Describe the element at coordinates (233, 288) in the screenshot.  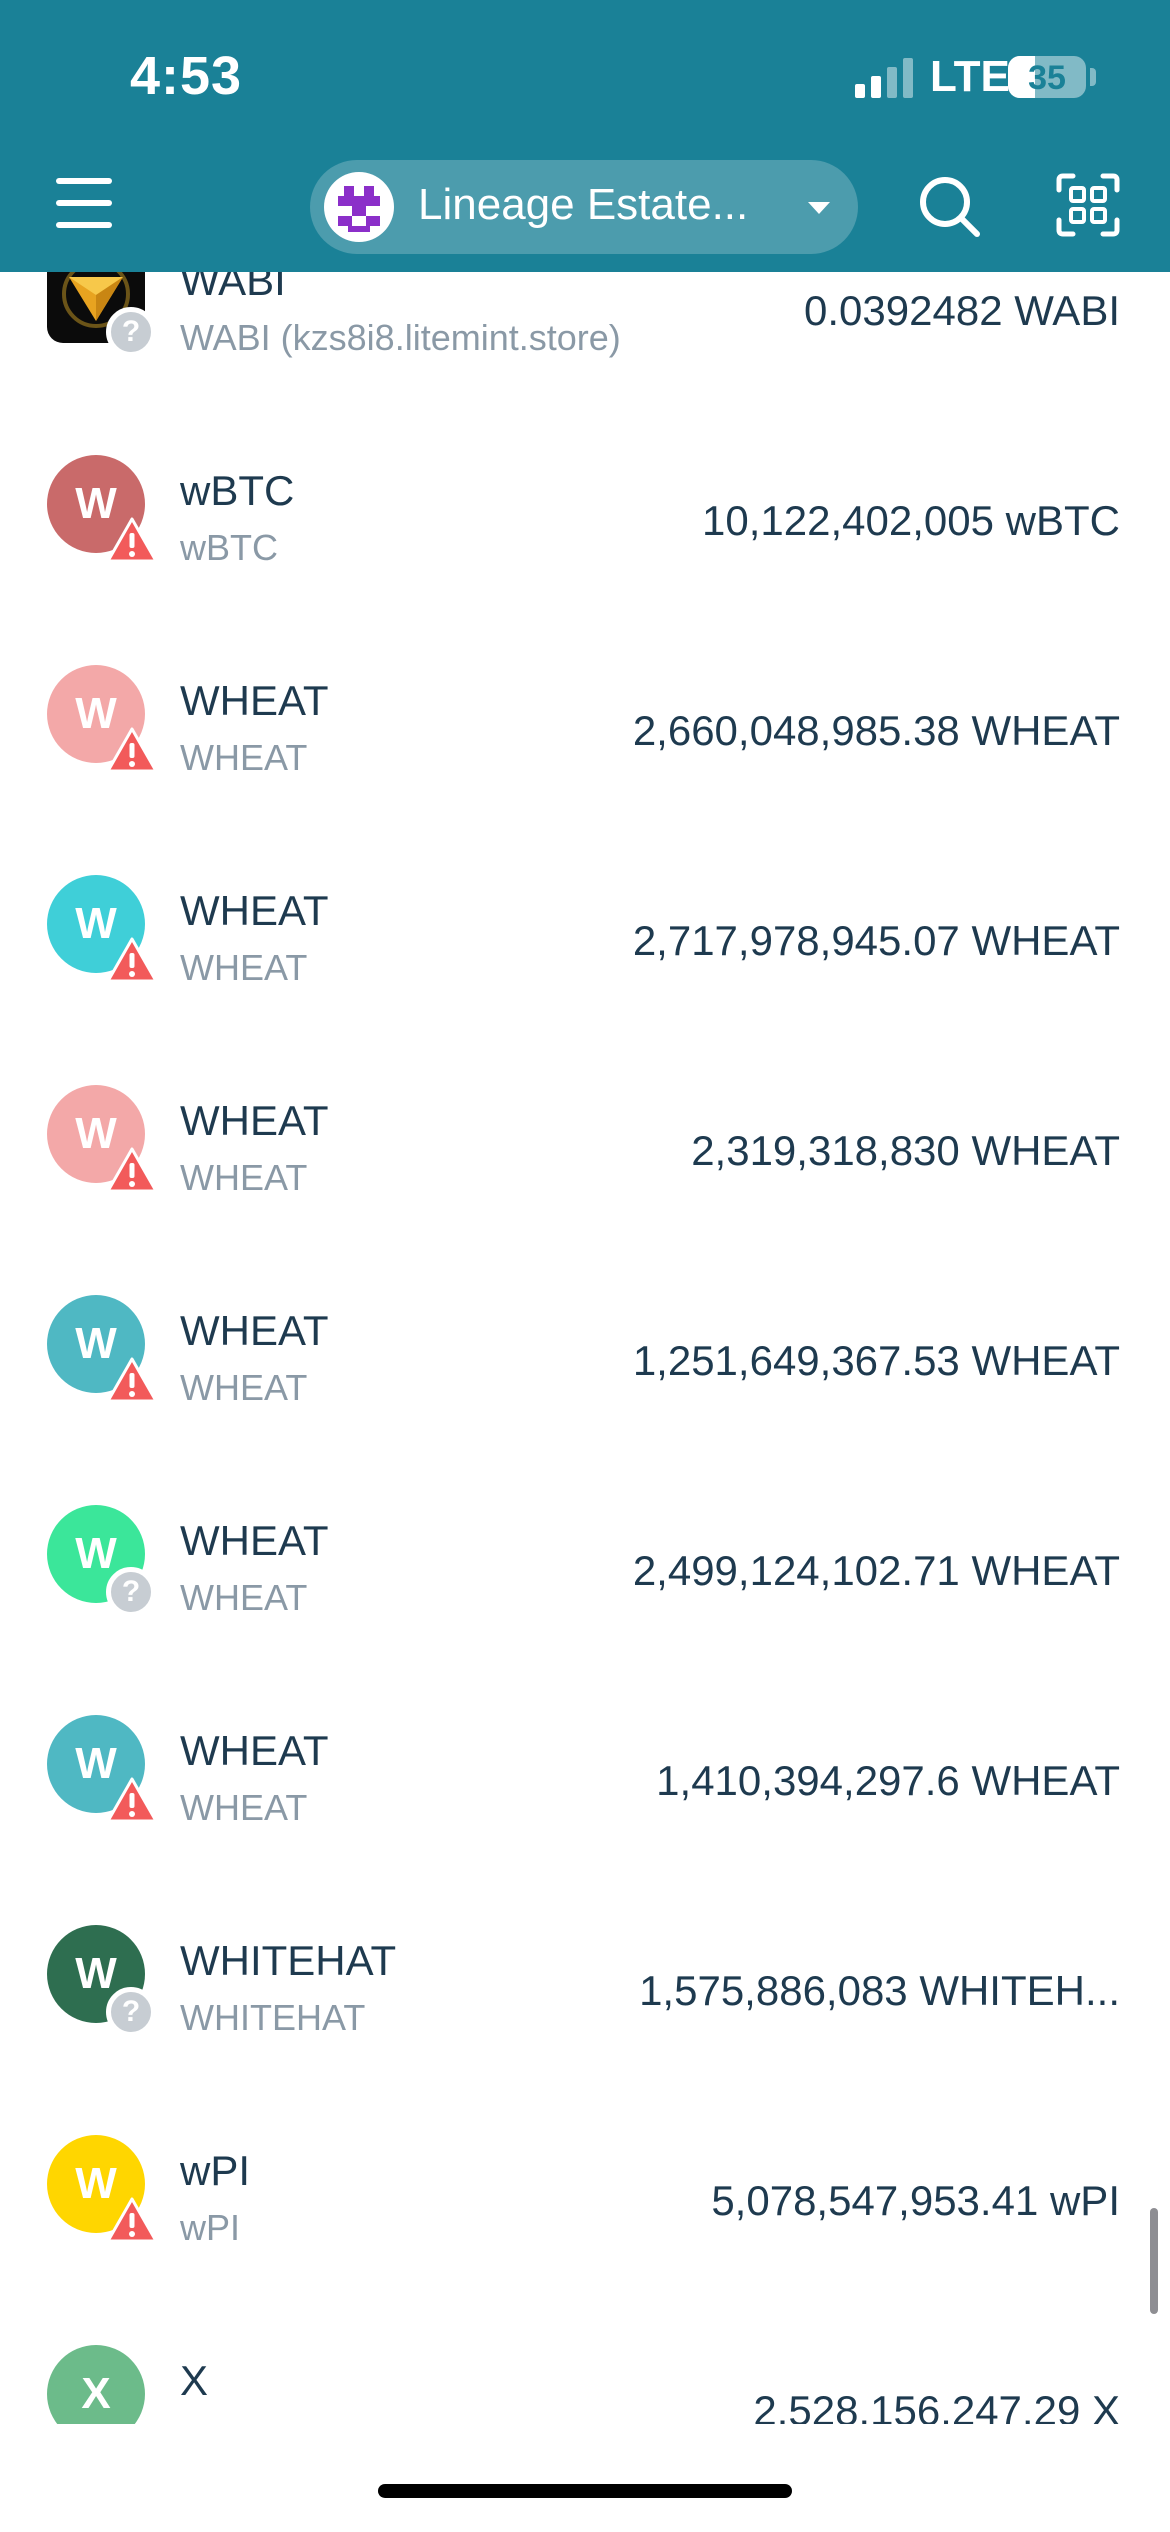
I see `token-name: WABI` at that location.